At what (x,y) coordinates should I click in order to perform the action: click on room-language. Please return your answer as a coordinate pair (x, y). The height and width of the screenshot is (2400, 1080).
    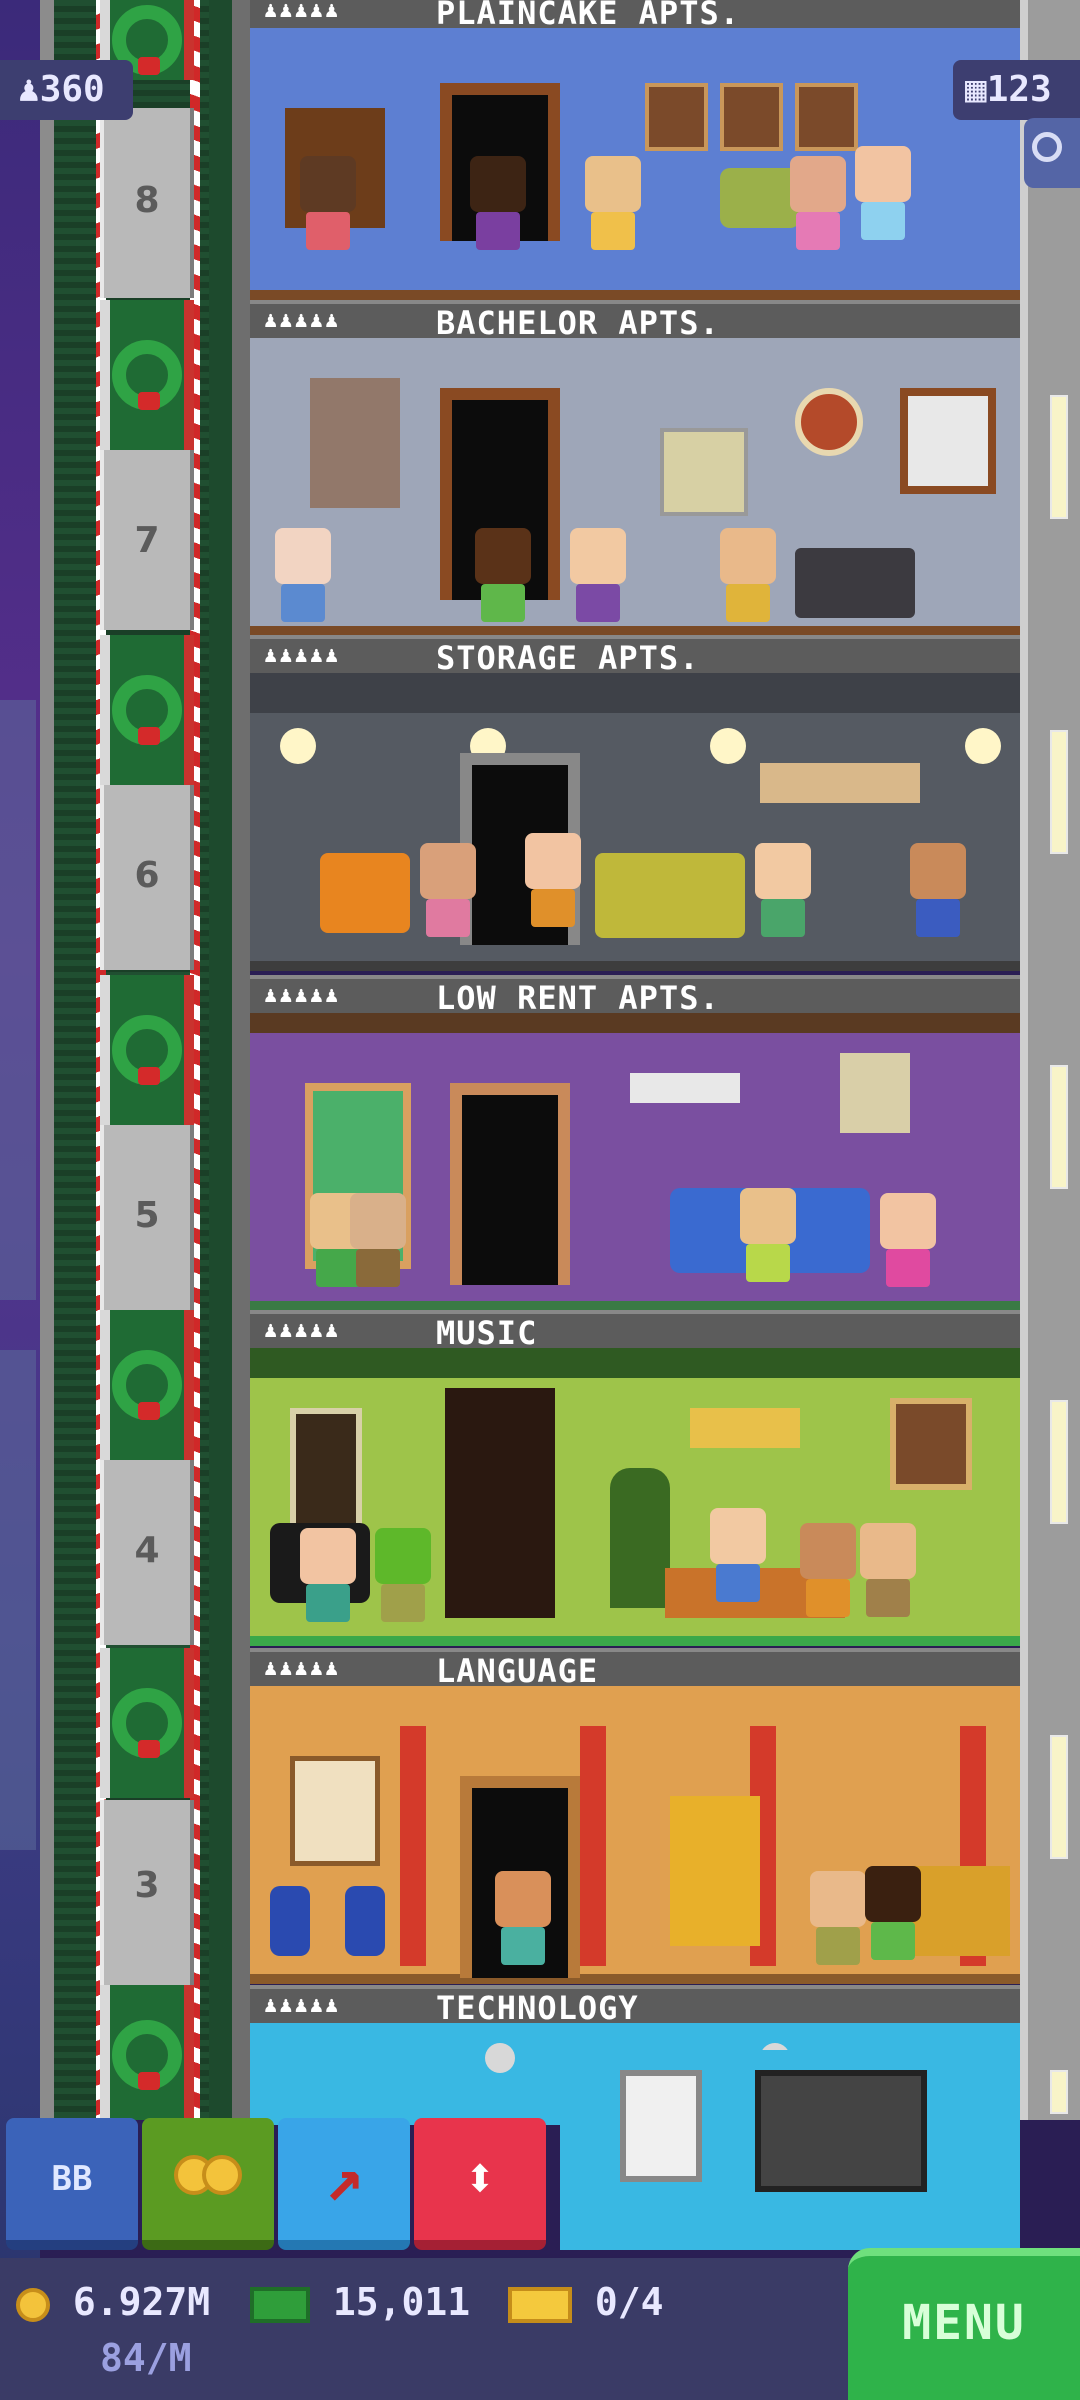
    Looking at the image, I should click on (635, 1835).